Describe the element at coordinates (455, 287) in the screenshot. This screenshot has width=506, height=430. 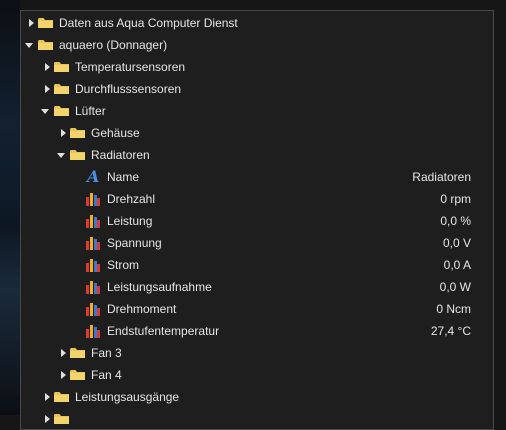
I see `property-value: 0,0 W` at that location.